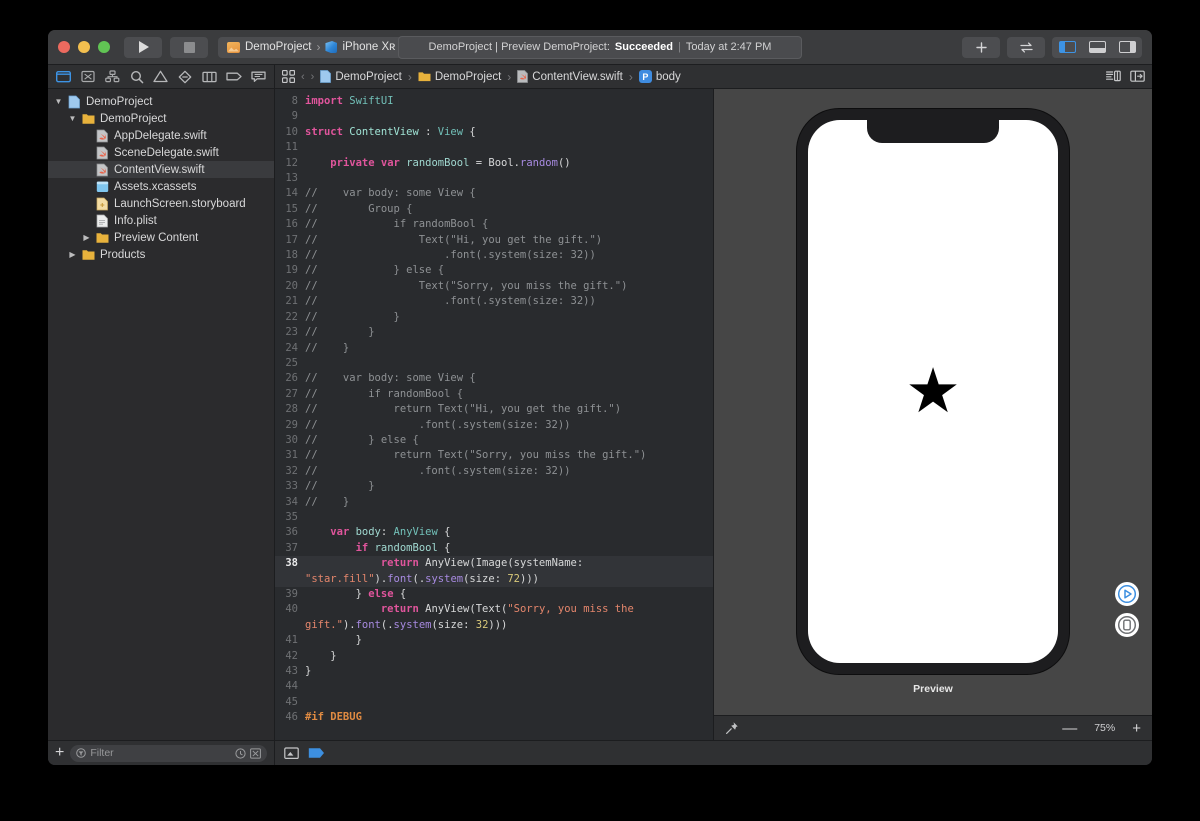 The width and height of the screenshot is (1200, 821). I want to click on issue-navigator-button, so click(161, 77).